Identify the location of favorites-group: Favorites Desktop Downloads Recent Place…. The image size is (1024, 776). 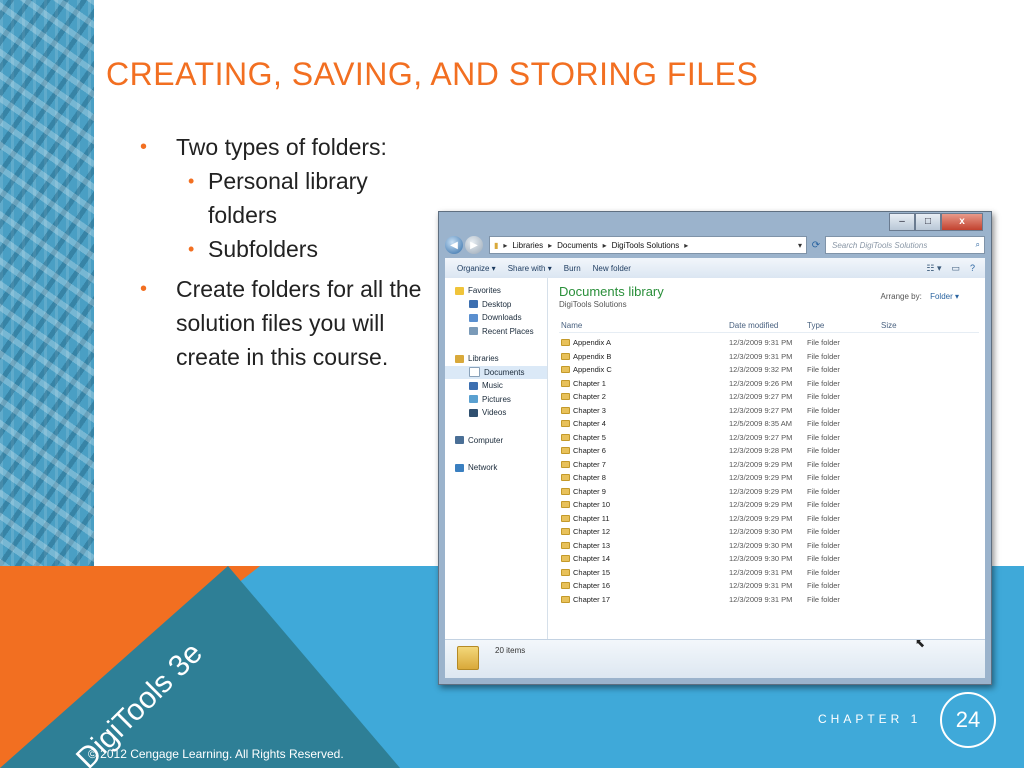
(496, 311).